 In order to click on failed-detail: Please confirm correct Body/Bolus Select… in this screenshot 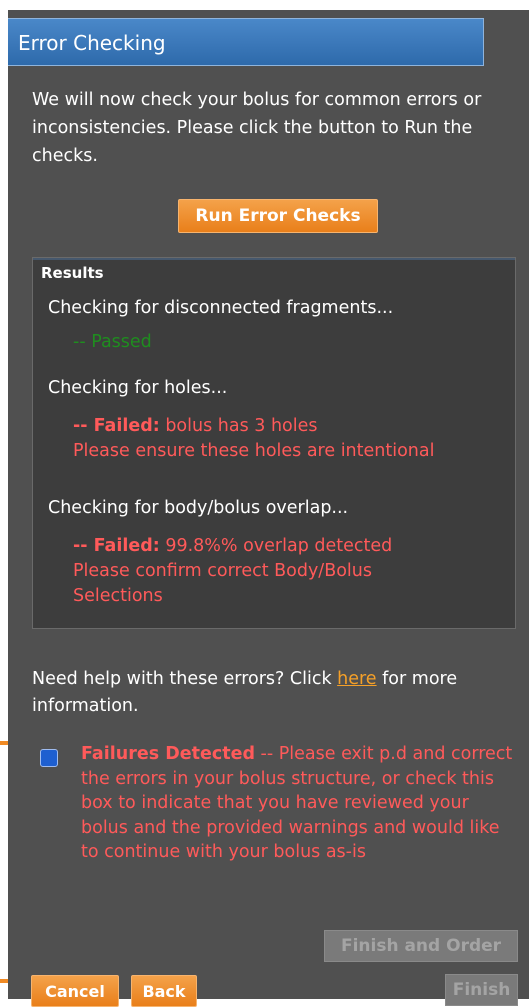, I will do `click(222, 583)`.